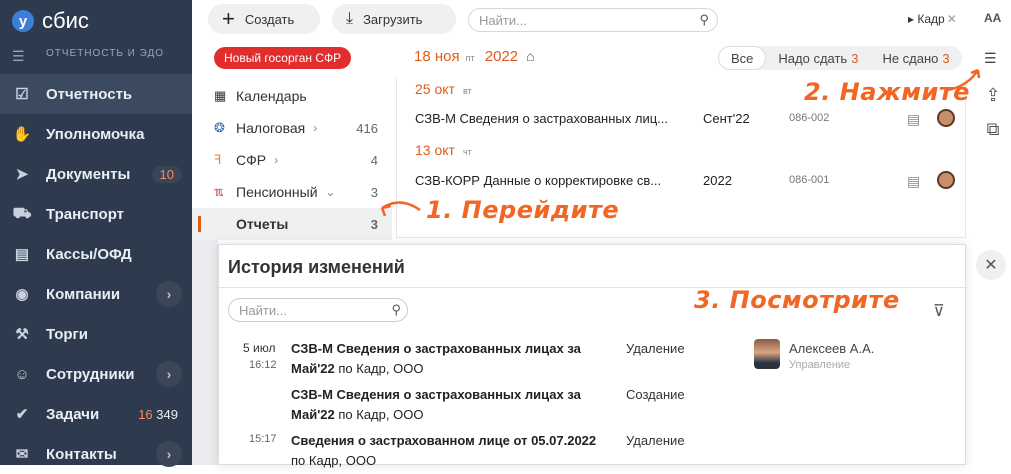 Image resolution: width=1011 pixels, height=474 pixels. Describe the element at coordinates (205, 352) in the screenshot. I see `background-panel` at that location.